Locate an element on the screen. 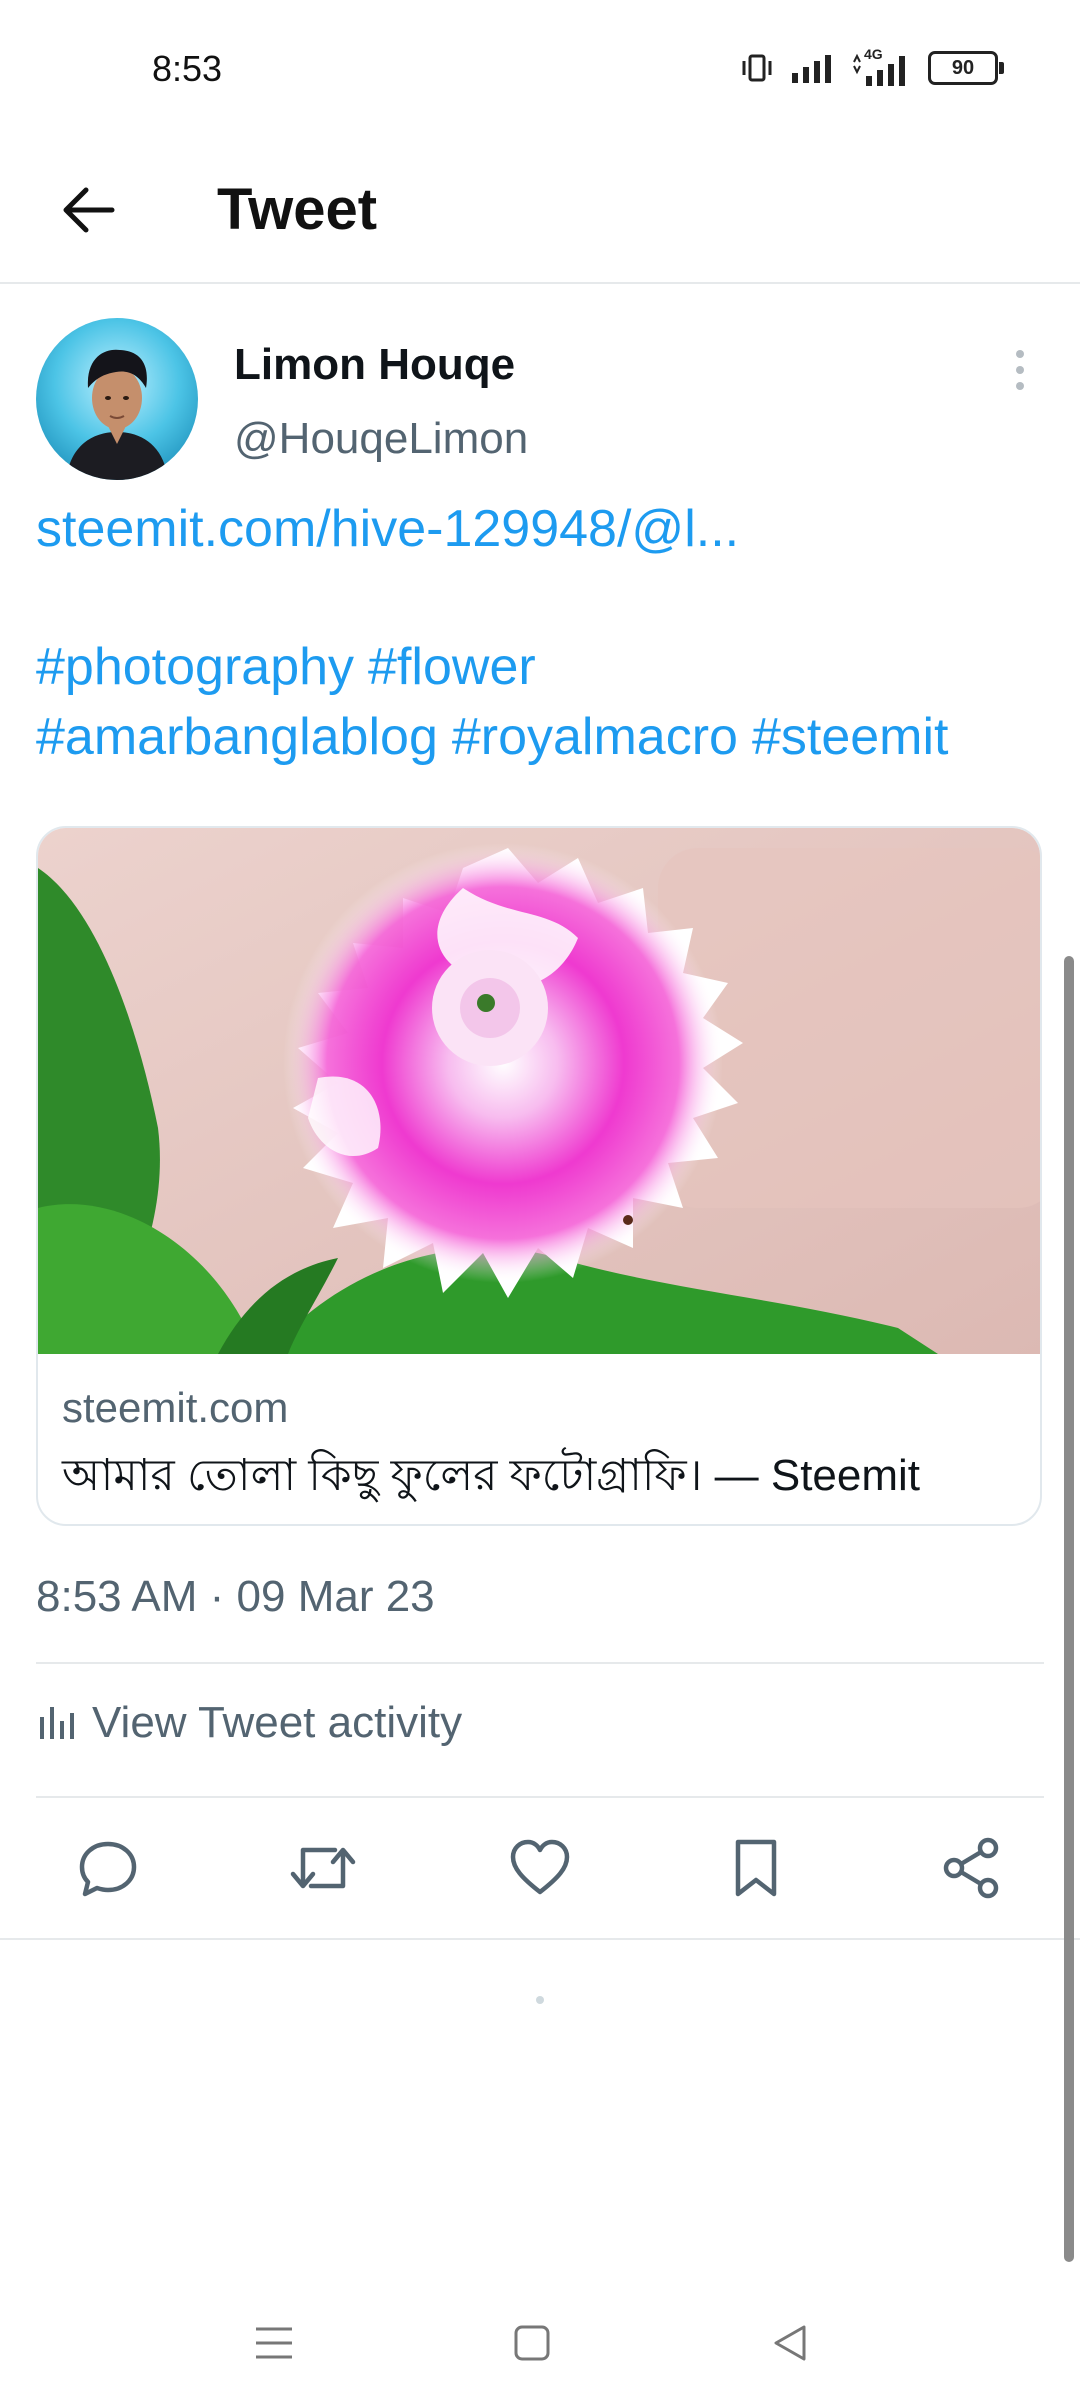 The height and width of the screenshot is (2400, 1080). like-button is located at coordinates (540, 1868).